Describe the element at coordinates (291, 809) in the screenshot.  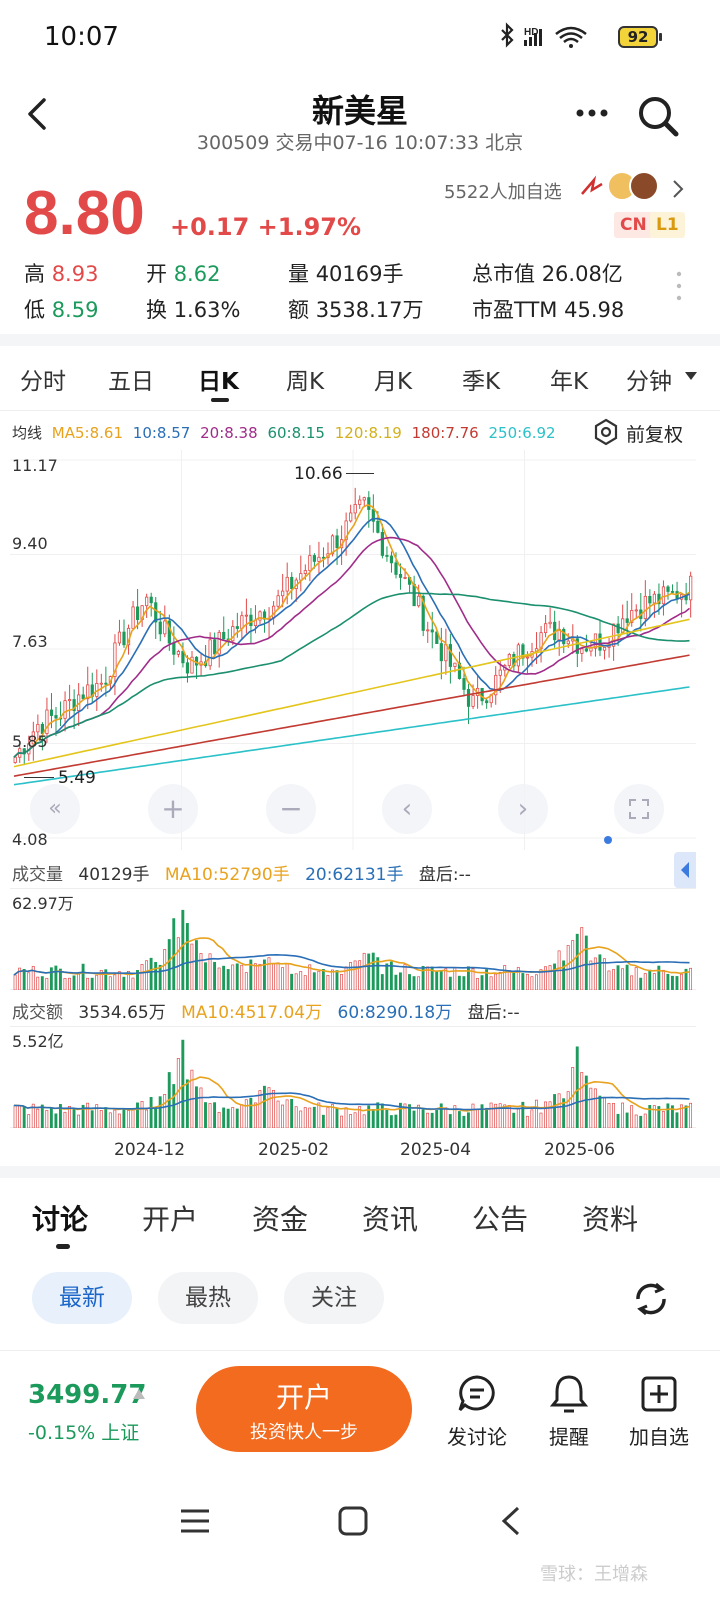
I see `zoom-out-button: −` at that location.